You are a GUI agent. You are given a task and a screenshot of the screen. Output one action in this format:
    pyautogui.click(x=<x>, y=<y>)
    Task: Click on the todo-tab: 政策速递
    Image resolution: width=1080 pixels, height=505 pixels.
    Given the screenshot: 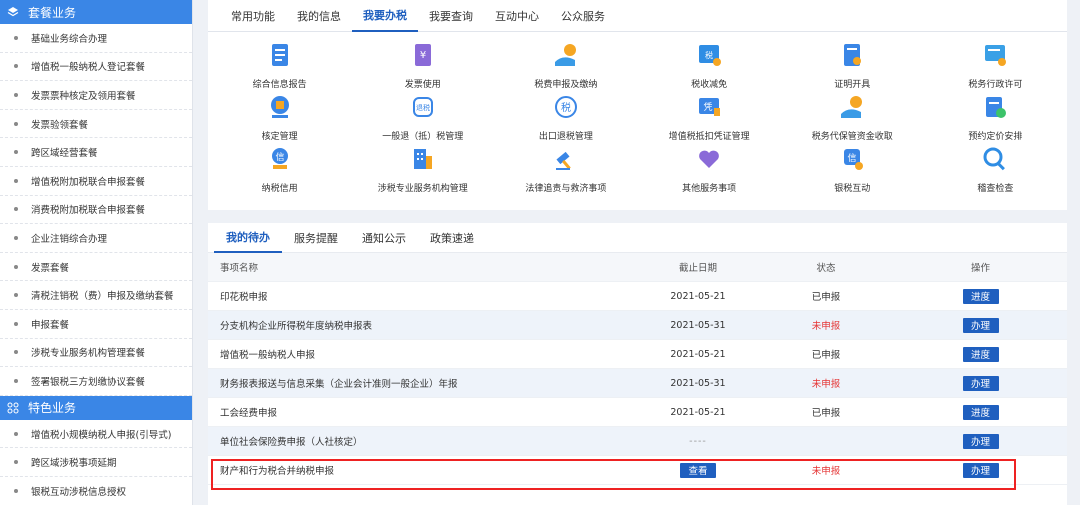 What is the action you would take?
    pyautogui.click(x=452, y=238)
    